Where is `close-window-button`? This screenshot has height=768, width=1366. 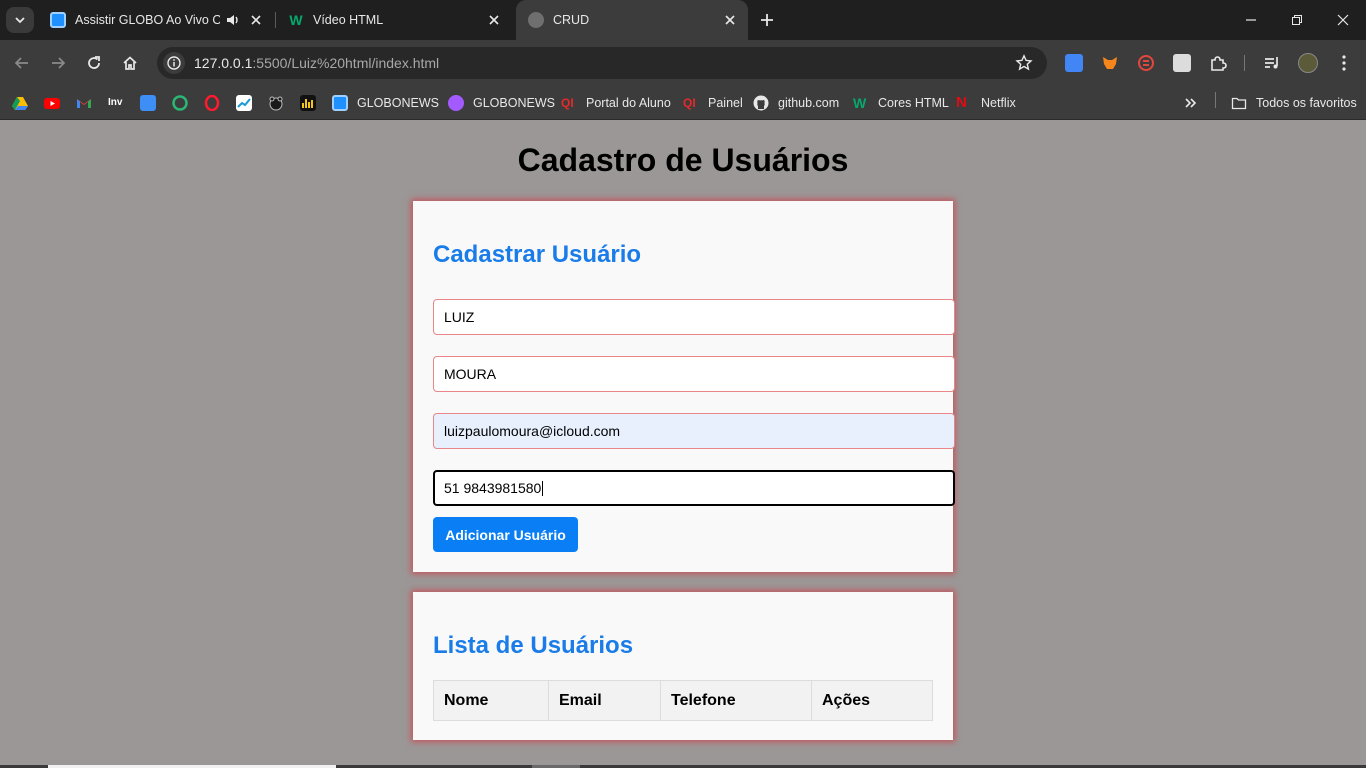 close-window-button is located at coordinates (1343, 20).